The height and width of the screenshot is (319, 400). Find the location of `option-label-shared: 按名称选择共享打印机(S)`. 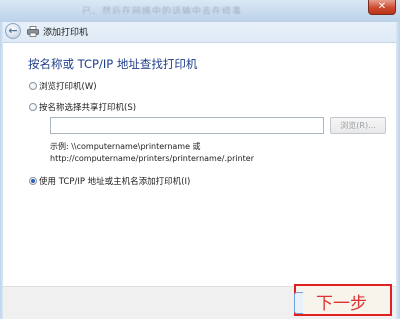

option-label-shared: 按名称选择共享打印机(S) is located at coordinates (87, 107).